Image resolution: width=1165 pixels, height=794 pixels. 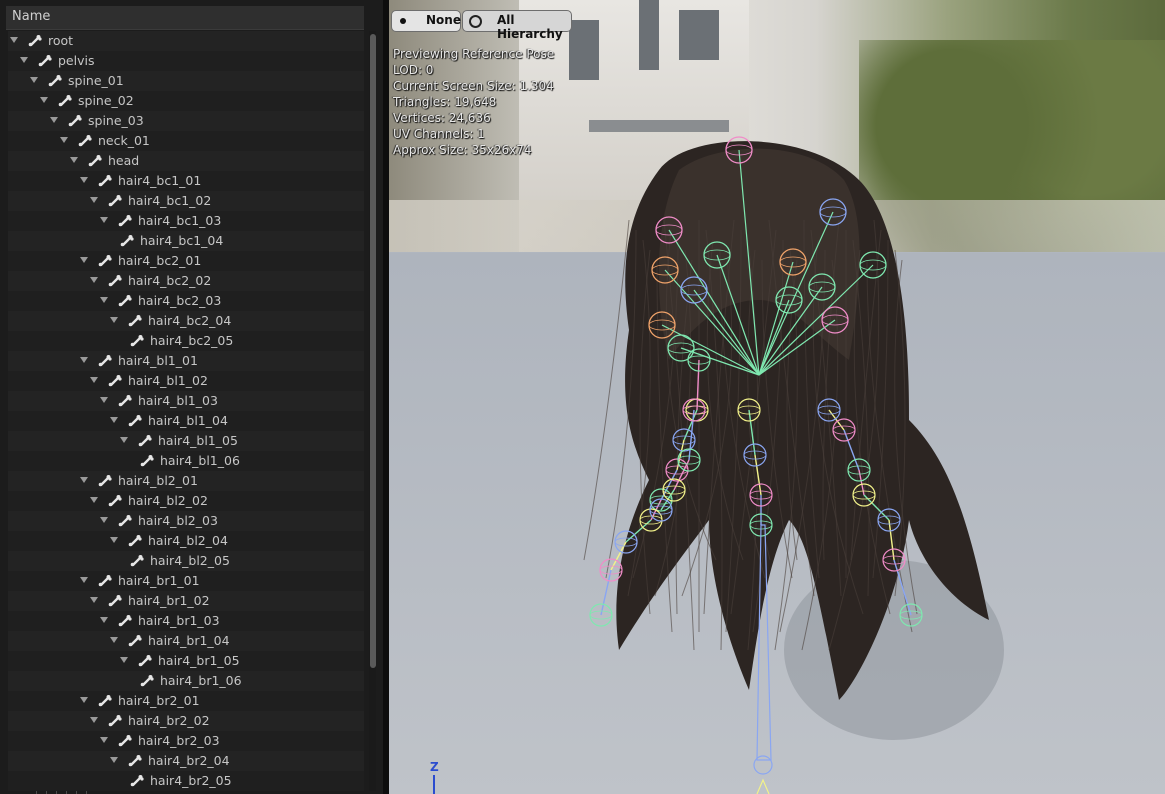 I want to click on all-hierarchy-button: All Hierarchy, so click(x=517, y=25).